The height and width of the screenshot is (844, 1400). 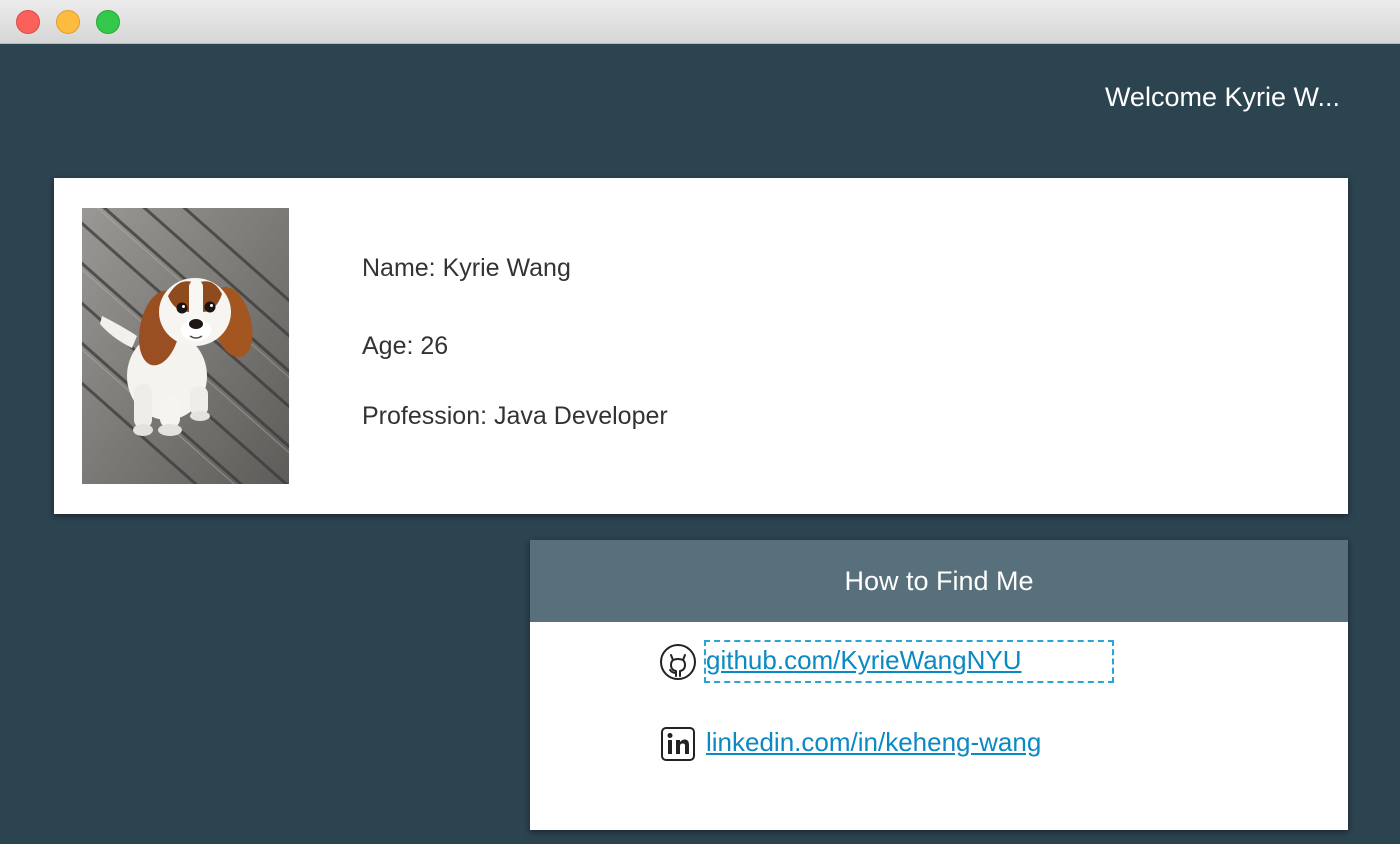 What do you see at coordinates (700, 22) in the screenshot?
I see `title-bar` at bounding box center [700, 22].